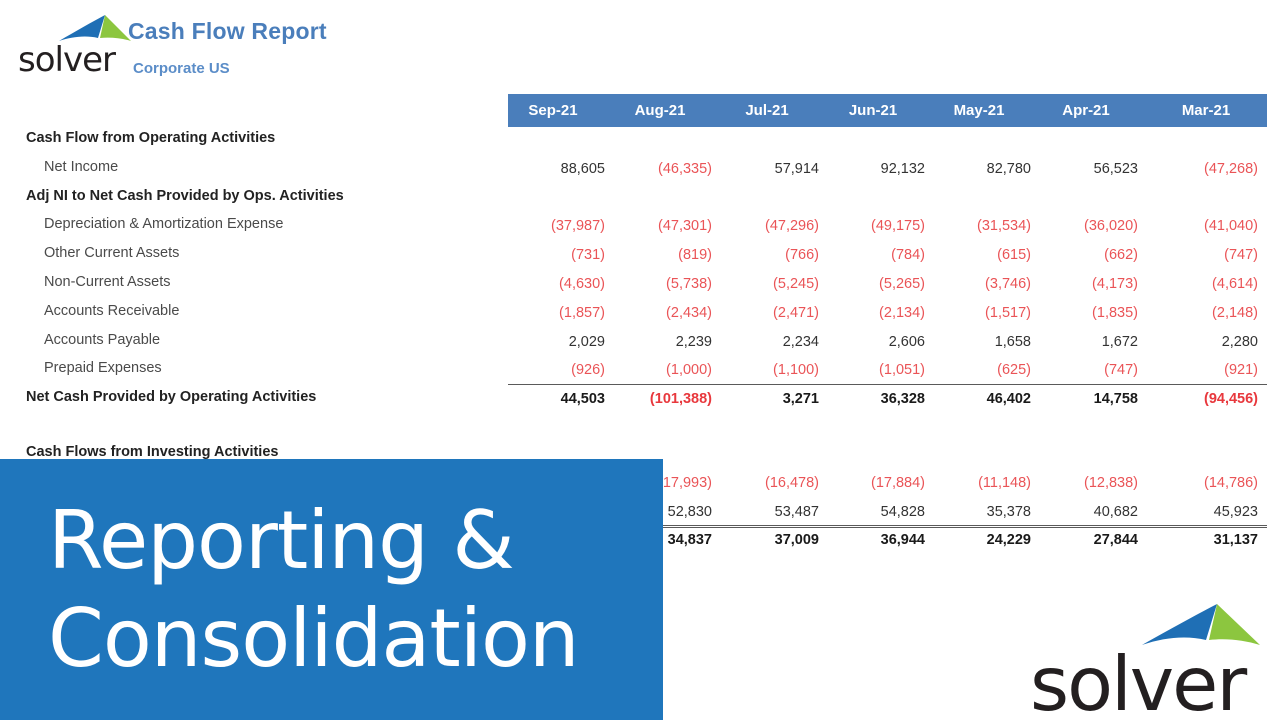 The height and width of the screenshot is (720, 1280). Describe the element at coordinates (1230, 399) in the screenshot. I see `table-cell: (94,456)` at that location.